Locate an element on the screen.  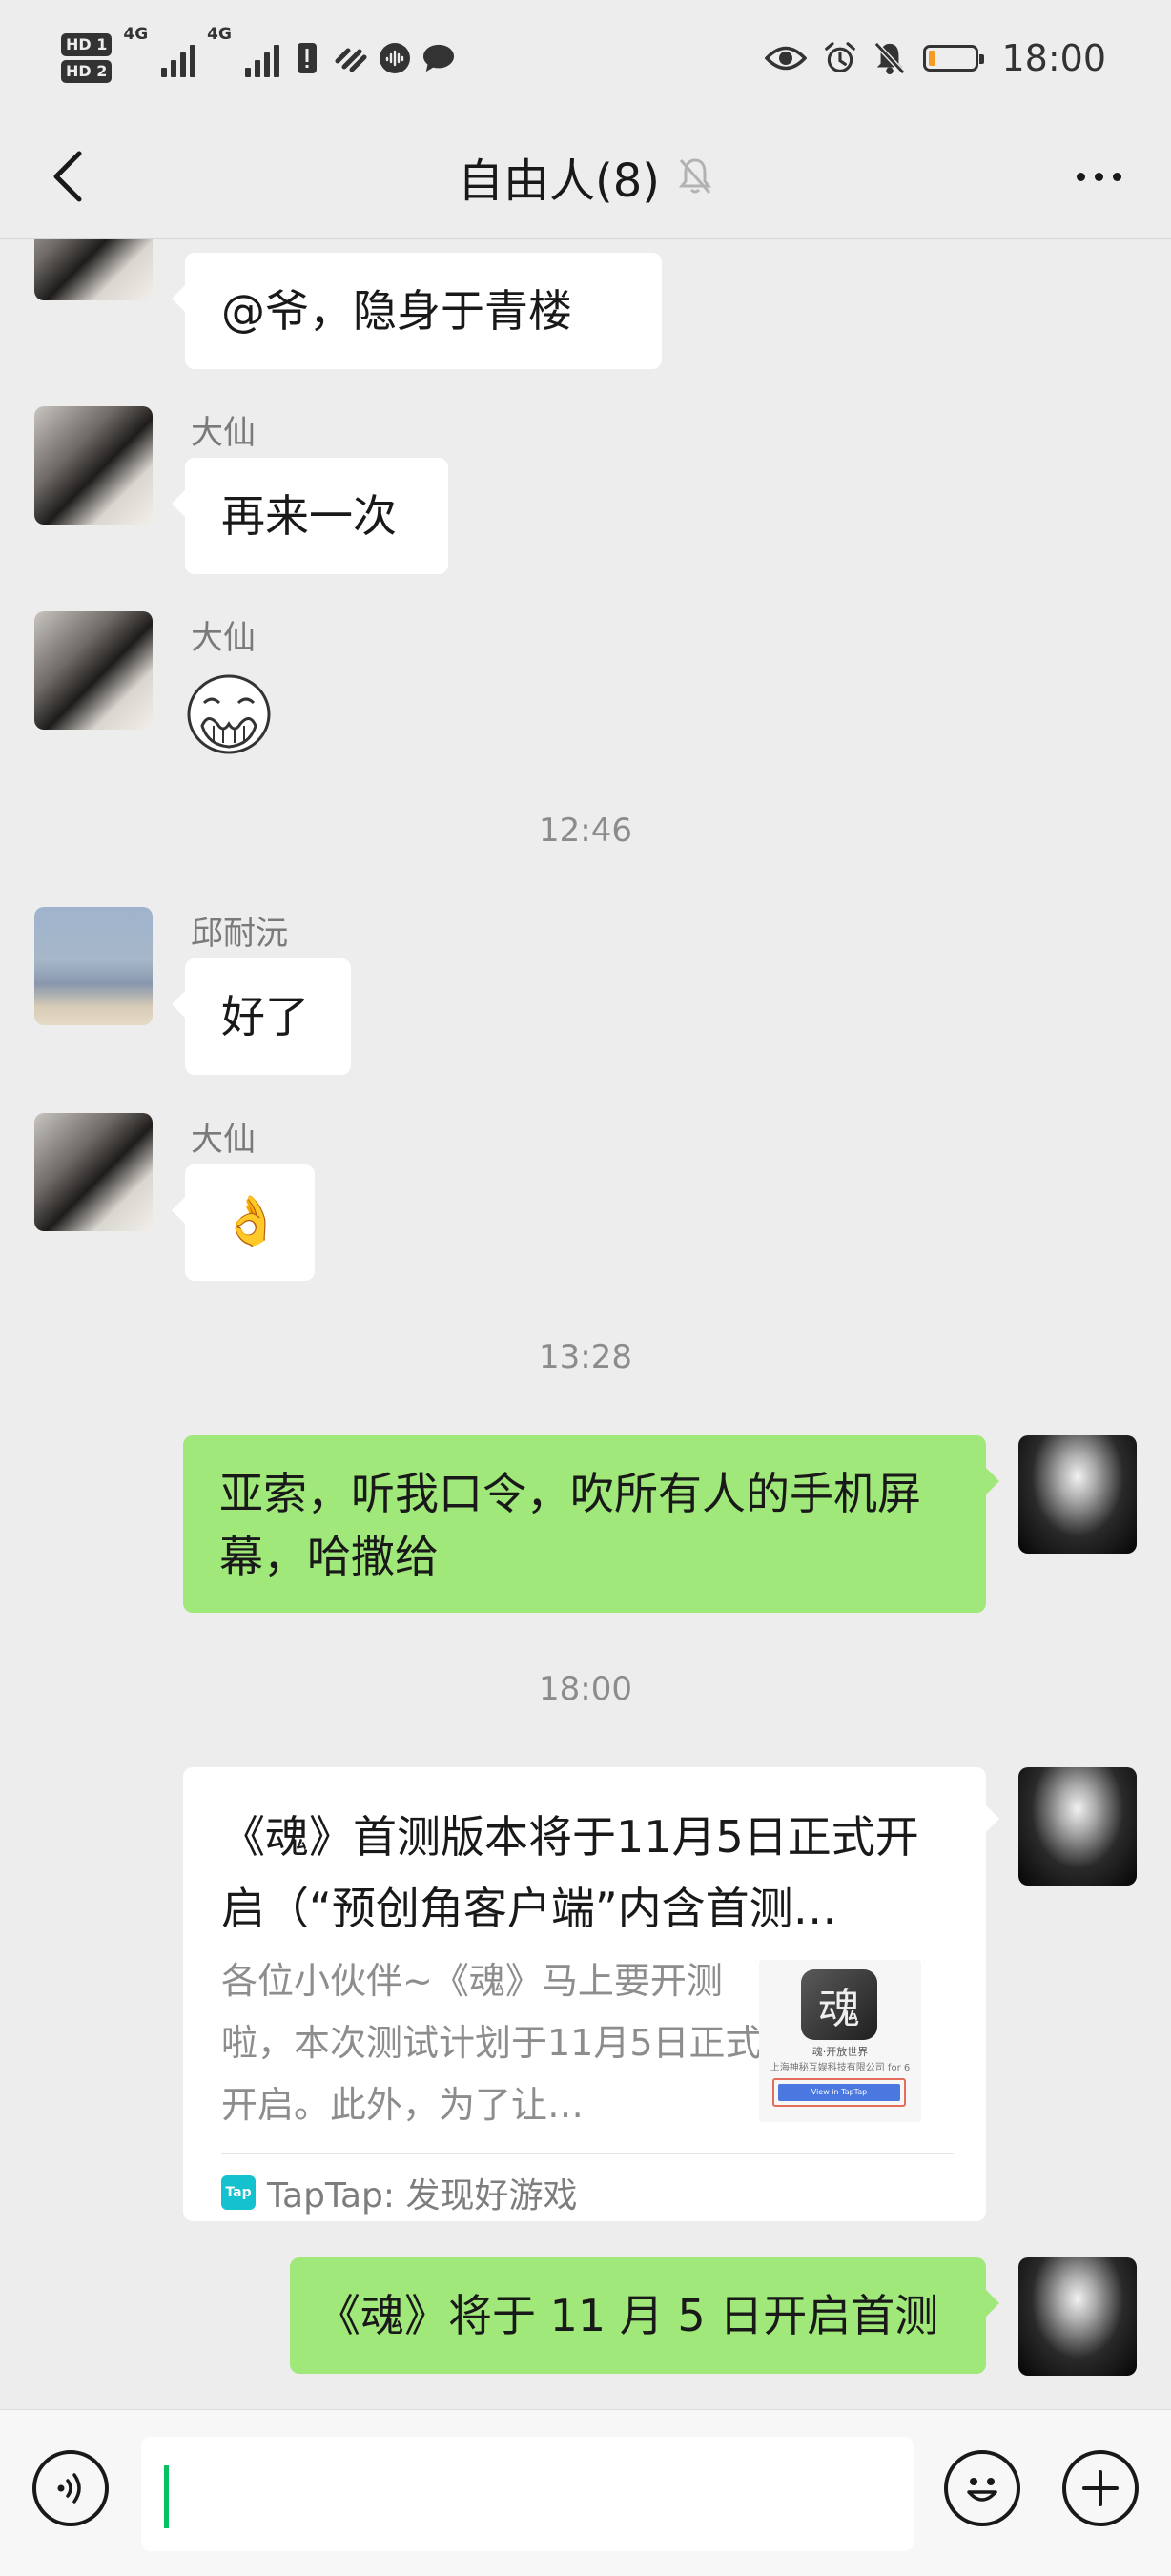
hd-indicators: HD 1 HD 2 is located at coordinates (87, 58).